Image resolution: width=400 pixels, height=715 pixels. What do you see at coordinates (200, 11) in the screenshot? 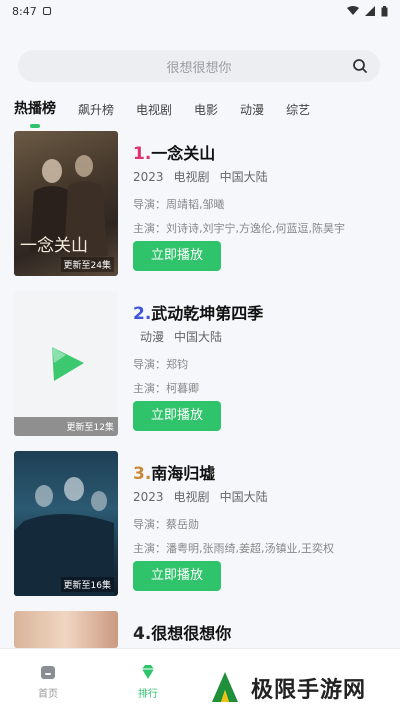
I see `status-bar: 8:47` at bounding box center [200, 11].